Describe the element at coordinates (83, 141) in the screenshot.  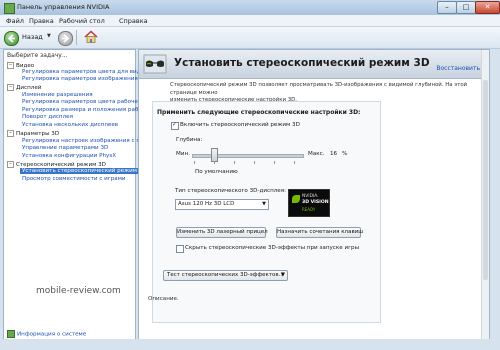
I see `tree-item: Регулировка настроек изображения с пр` at that location.